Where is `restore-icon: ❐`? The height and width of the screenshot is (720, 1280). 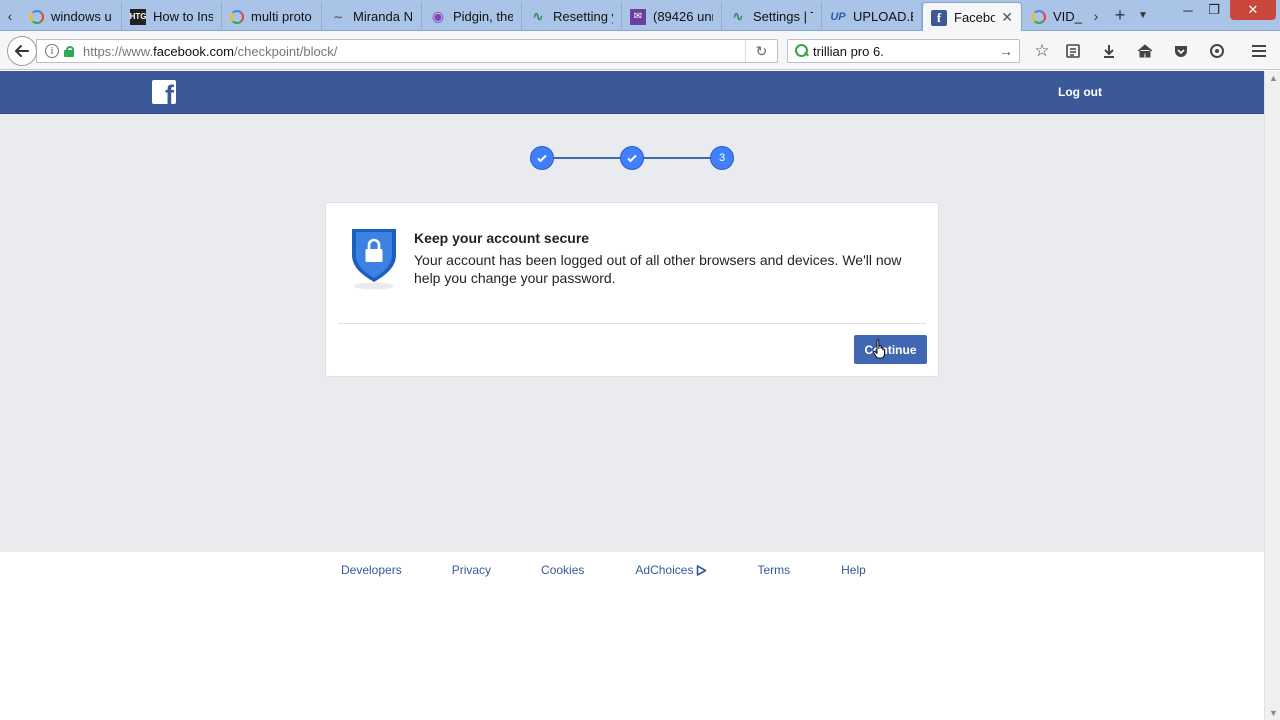
restore-icon: ❐ is located at coordinates (1214, 10).